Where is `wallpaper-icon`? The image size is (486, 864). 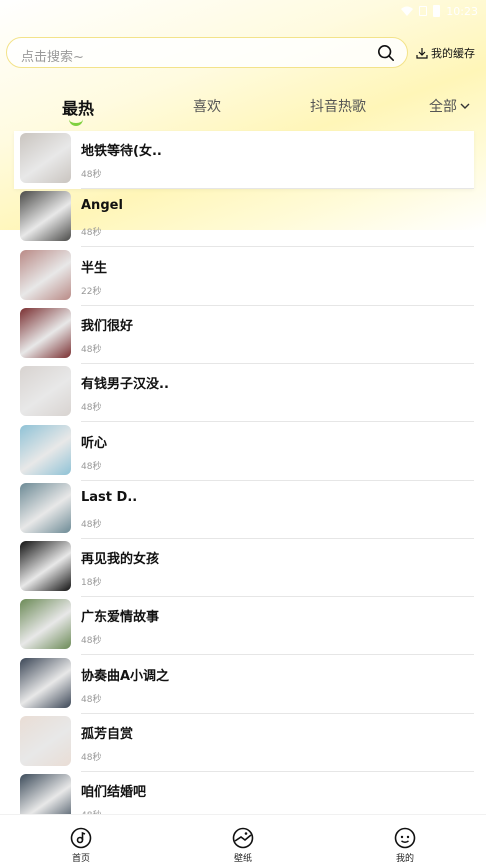
wallpaper-icon is located at coordinates (243, 838).